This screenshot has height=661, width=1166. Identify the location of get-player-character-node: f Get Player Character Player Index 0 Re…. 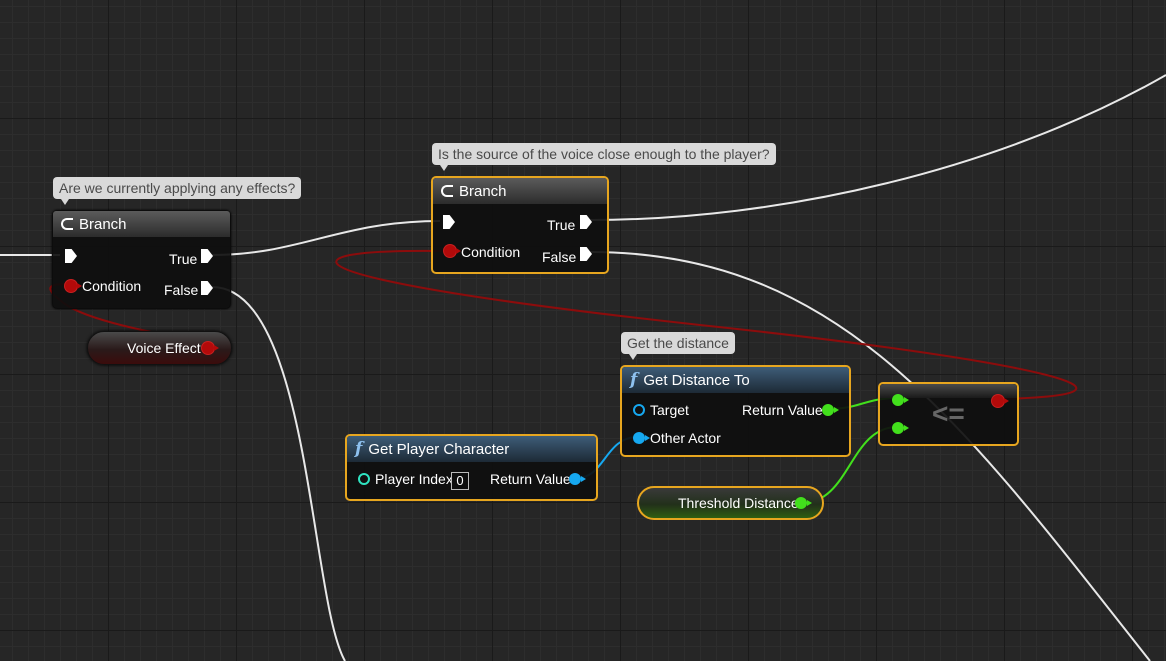
(471, 467).